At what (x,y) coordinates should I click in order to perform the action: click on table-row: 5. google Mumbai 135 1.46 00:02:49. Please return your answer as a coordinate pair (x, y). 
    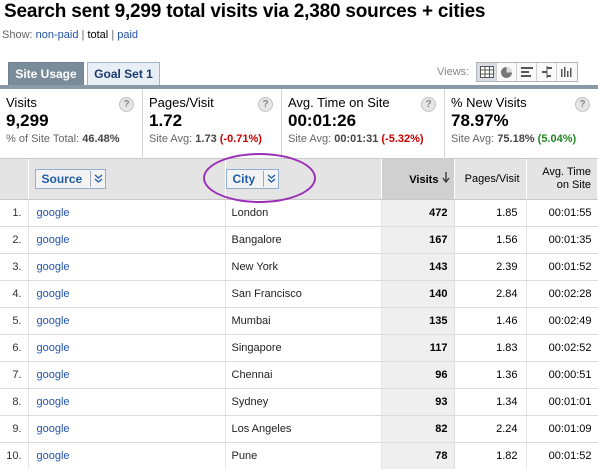
    Looking at the image, I should click on (299, 321).